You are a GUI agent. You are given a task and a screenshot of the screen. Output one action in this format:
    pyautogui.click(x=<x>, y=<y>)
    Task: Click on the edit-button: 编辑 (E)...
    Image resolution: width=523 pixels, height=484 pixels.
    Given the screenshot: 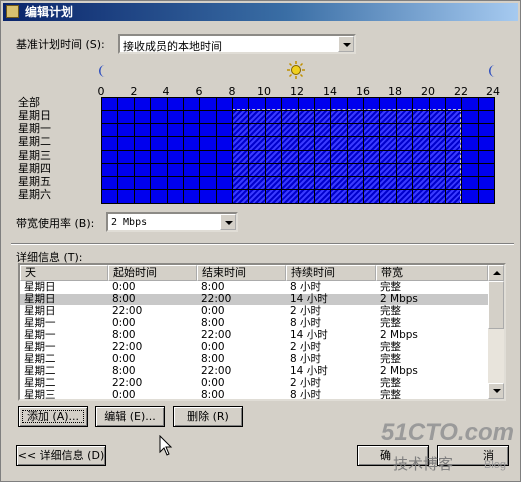 What is the action you would take?
    pyautogui.click(x=130, y=416)
    